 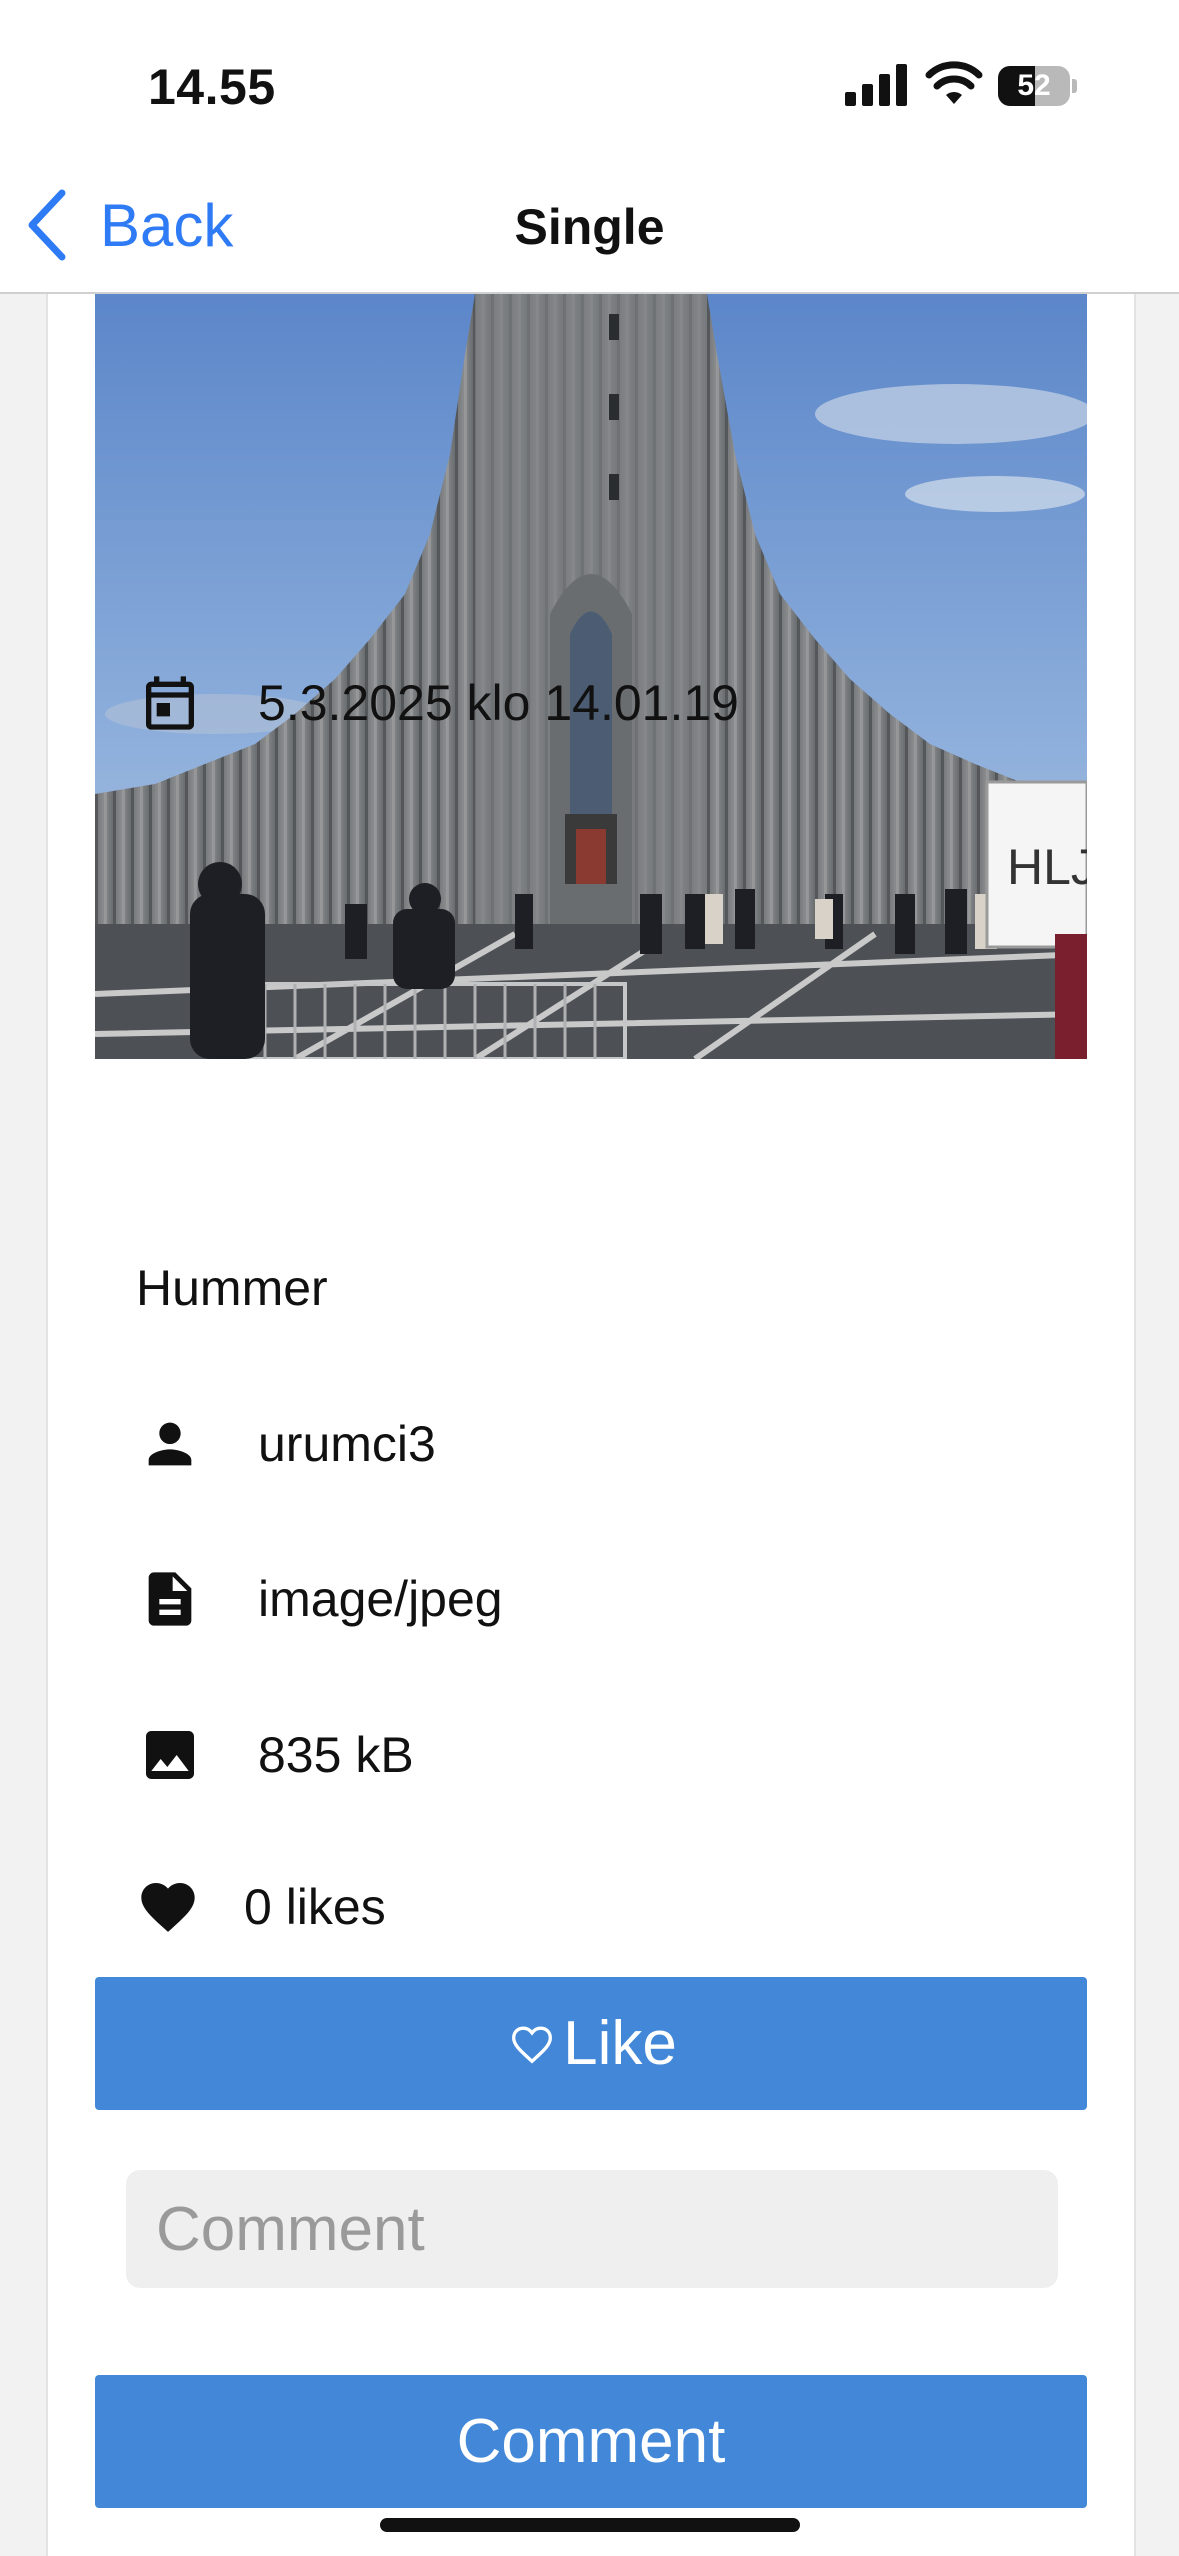 What do you see at coordinates (954, 82) in the screenshot?
I see `wifi-icon` at bounding box center [954, 82].